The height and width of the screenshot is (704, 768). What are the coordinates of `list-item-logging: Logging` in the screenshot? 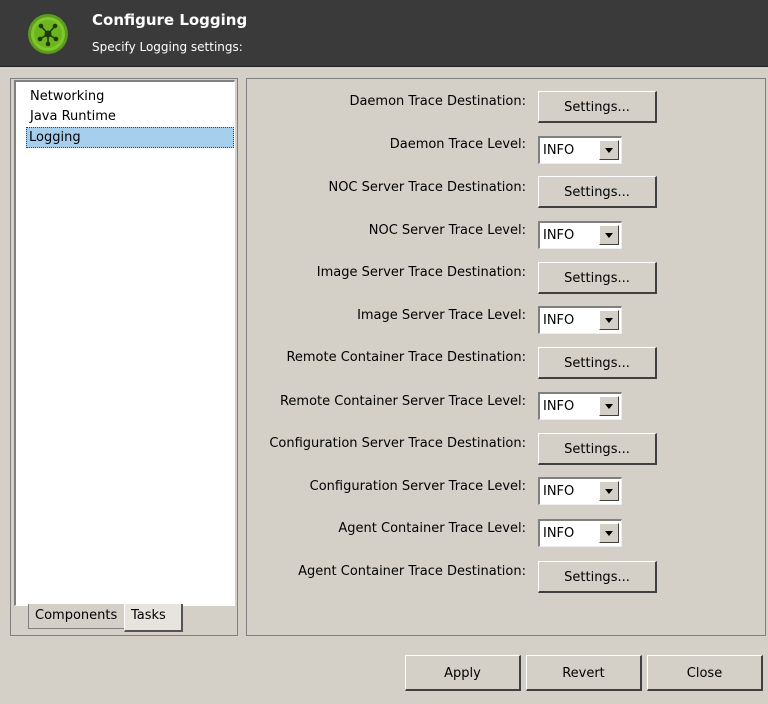 It's located at (130, 137).